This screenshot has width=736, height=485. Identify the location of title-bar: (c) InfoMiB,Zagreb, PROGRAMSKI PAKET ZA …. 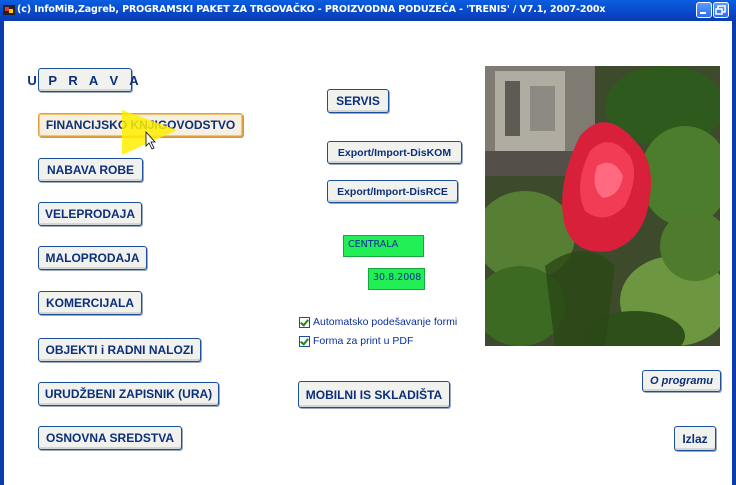
(368, 10).